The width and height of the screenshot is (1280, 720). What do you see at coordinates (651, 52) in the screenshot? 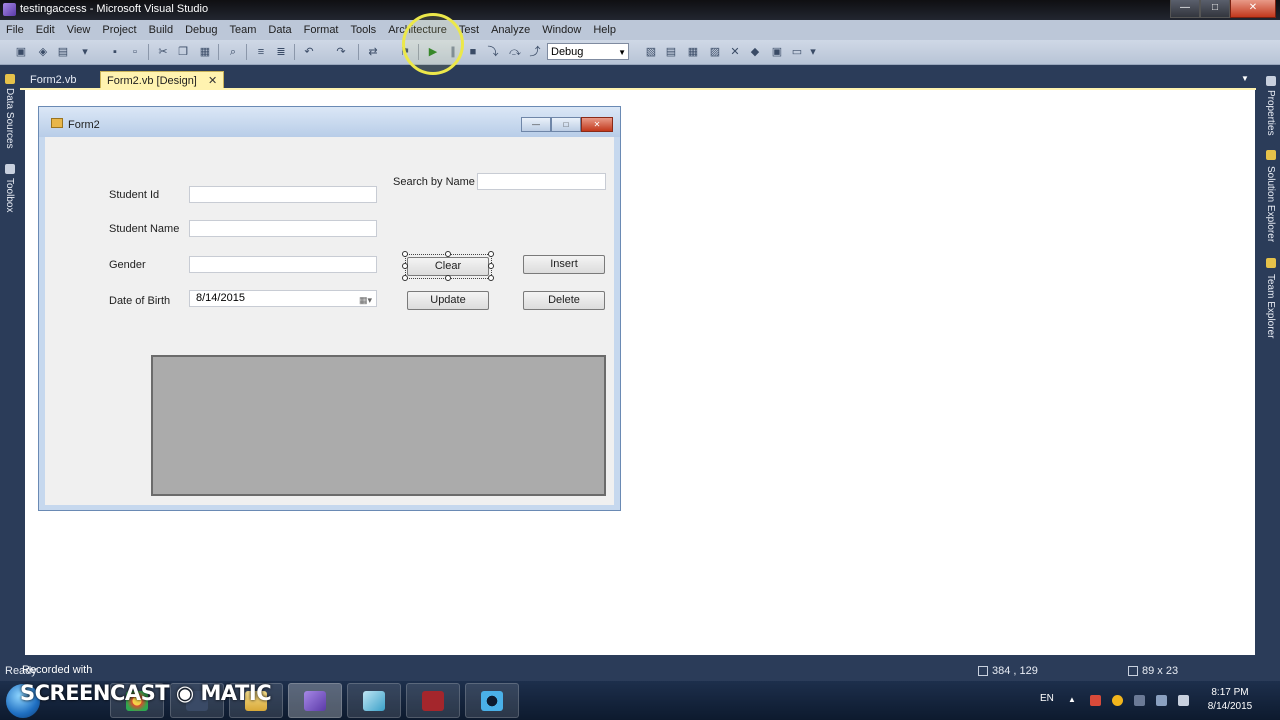
I see `solution-explorer-icon: ▧` at bounding box center [651, 52].